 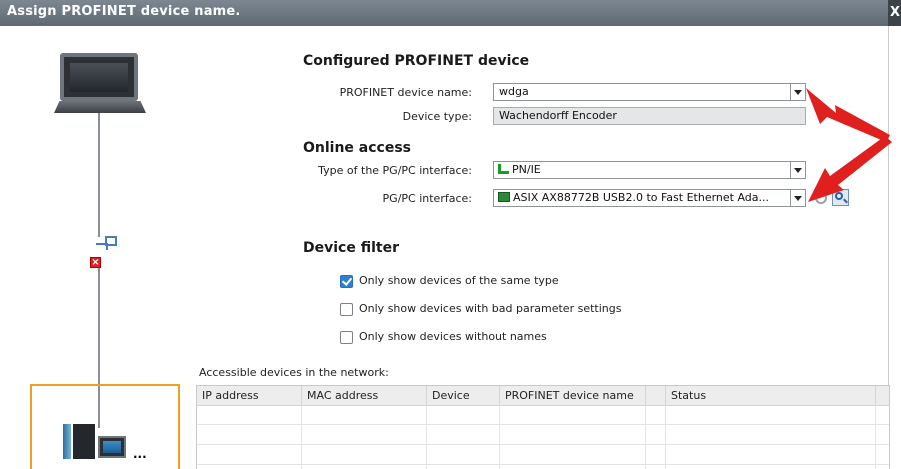 What do you see at coordinates (444, 13) in the screenshot?
I see `title-bar: Assign PROFINET device name.` at bounding box center [444, 13].